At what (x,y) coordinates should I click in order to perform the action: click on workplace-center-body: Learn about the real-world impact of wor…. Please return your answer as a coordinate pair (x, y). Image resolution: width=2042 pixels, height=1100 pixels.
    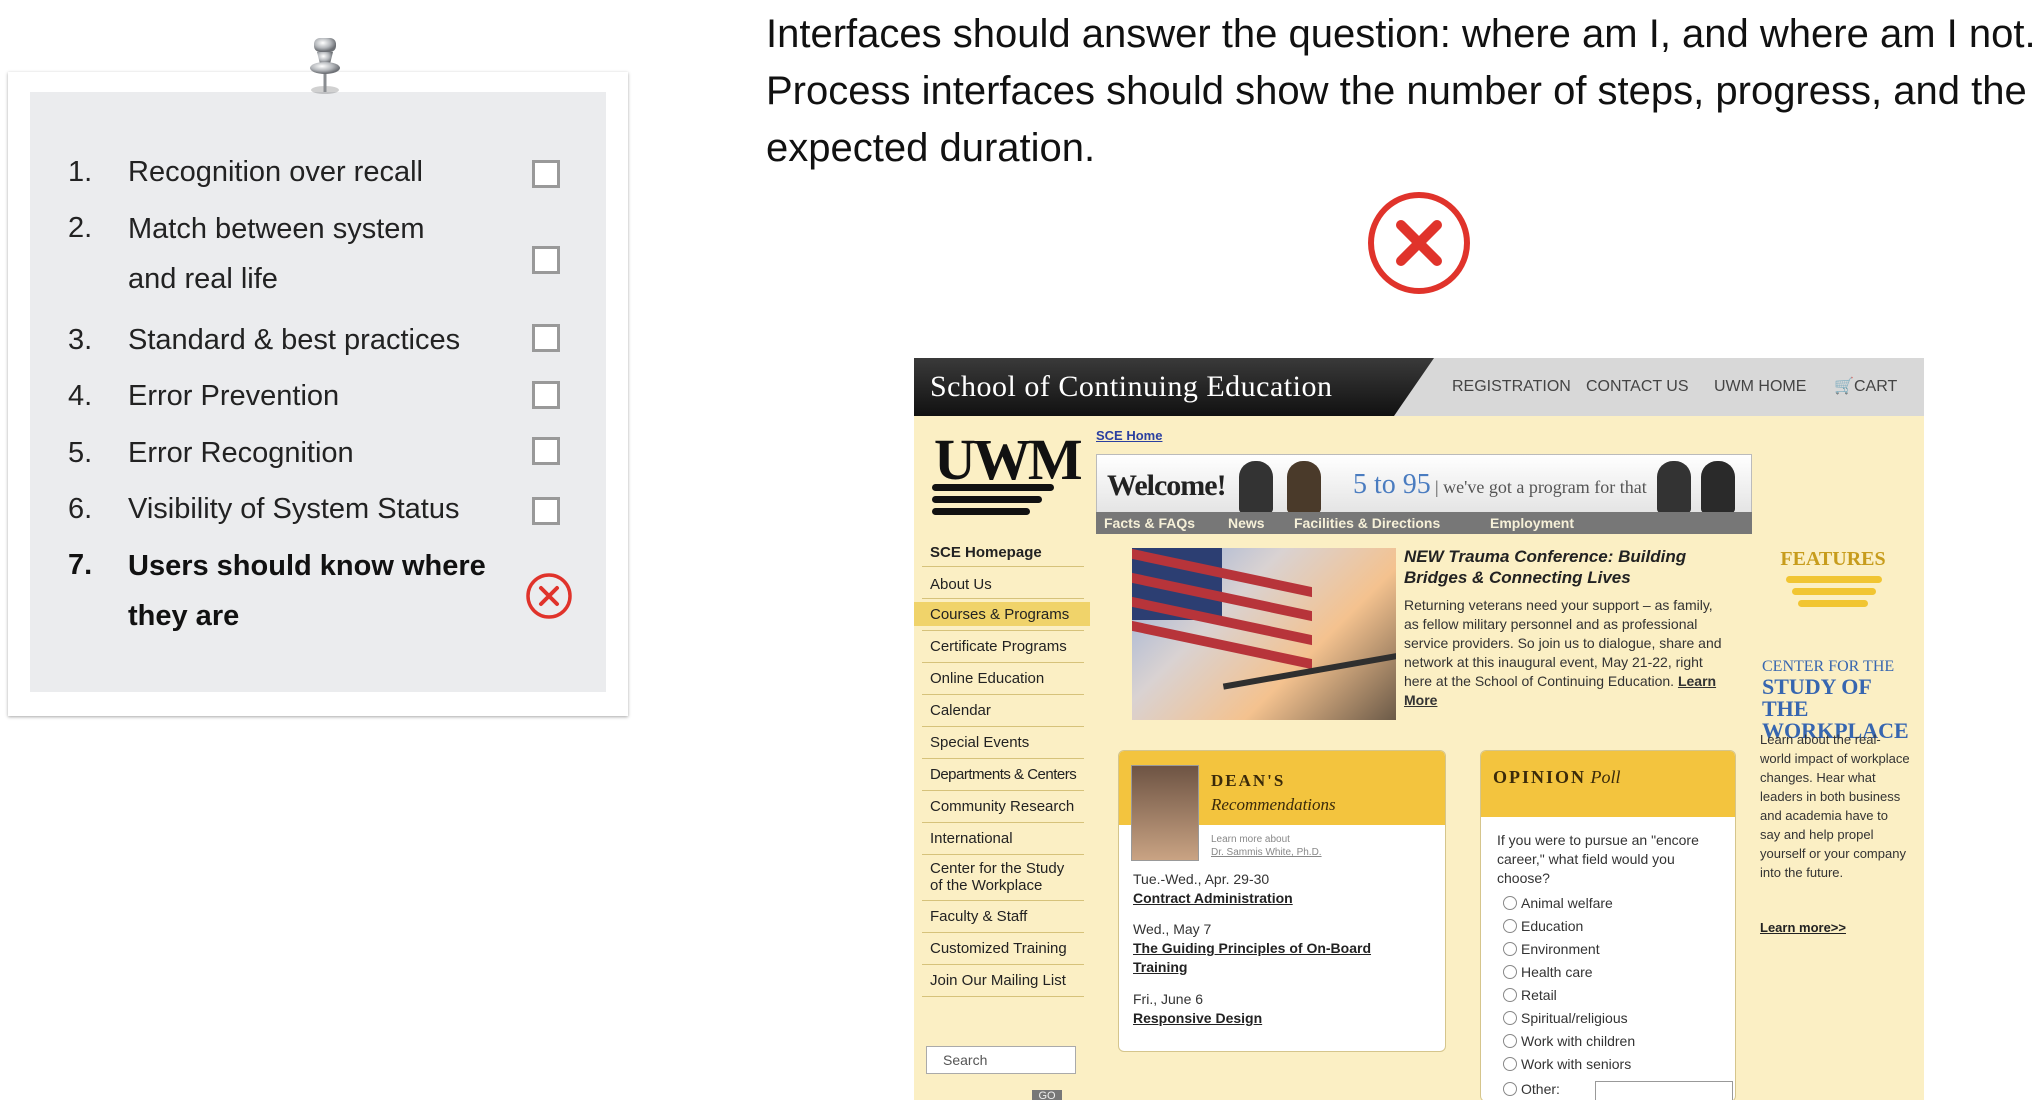
    Looking at the image, I should click on (1835, 806).